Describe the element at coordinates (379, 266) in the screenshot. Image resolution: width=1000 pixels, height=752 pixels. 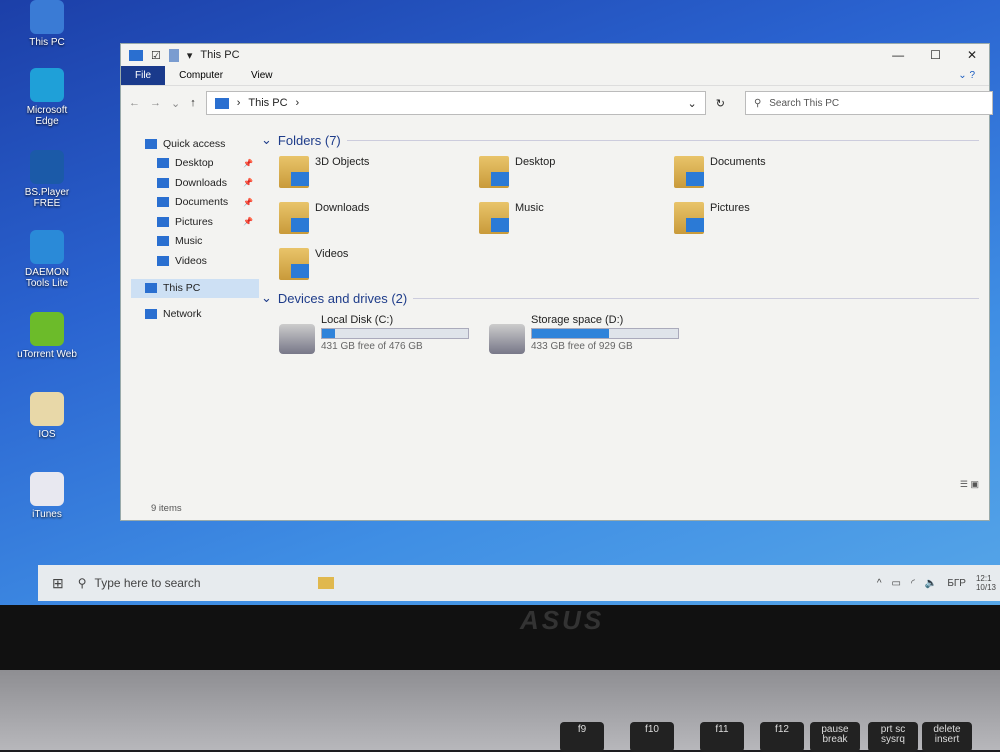
I see `folder-item: Videos` at that location.